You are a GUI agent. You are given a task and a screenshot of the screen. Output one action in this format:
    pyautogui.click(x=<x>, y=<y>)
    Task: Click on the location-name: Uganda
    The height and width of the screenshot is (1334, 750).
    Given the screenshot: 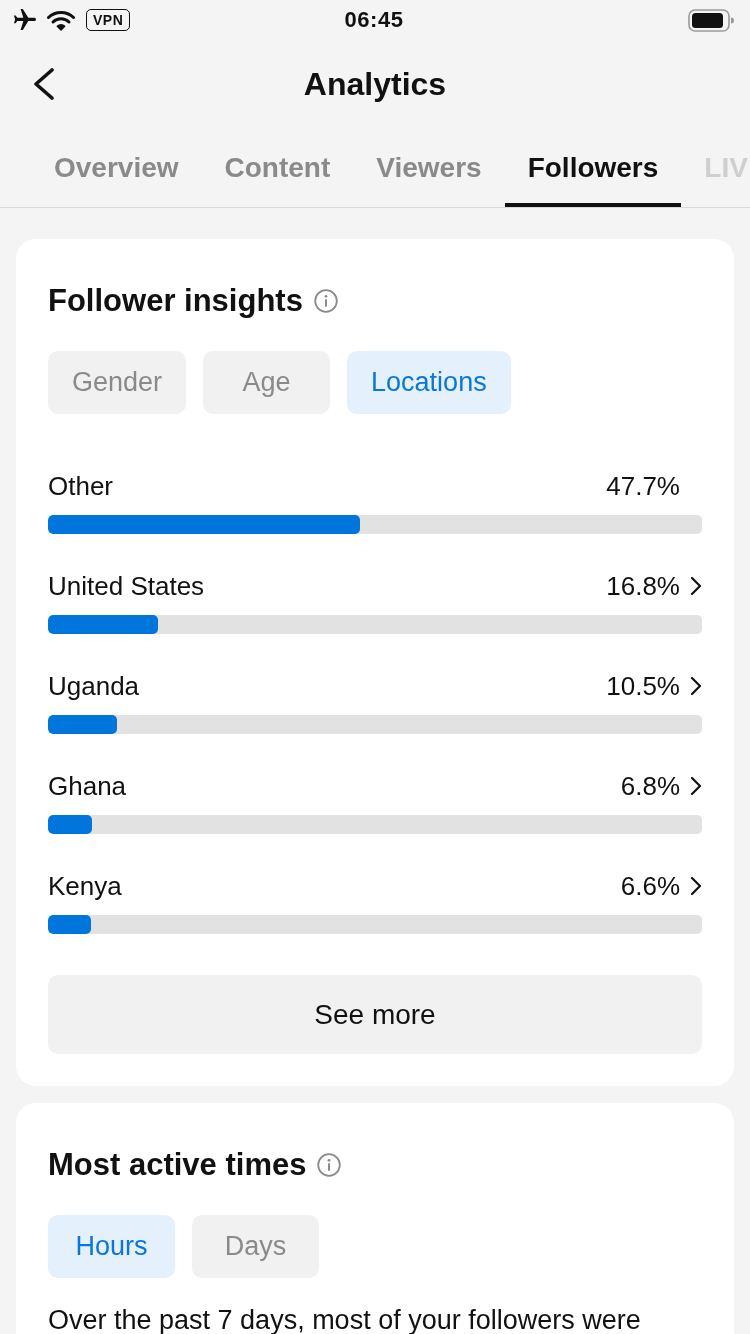 What is the action you would take?
    pyautogui.click(x=94, y=686)
    